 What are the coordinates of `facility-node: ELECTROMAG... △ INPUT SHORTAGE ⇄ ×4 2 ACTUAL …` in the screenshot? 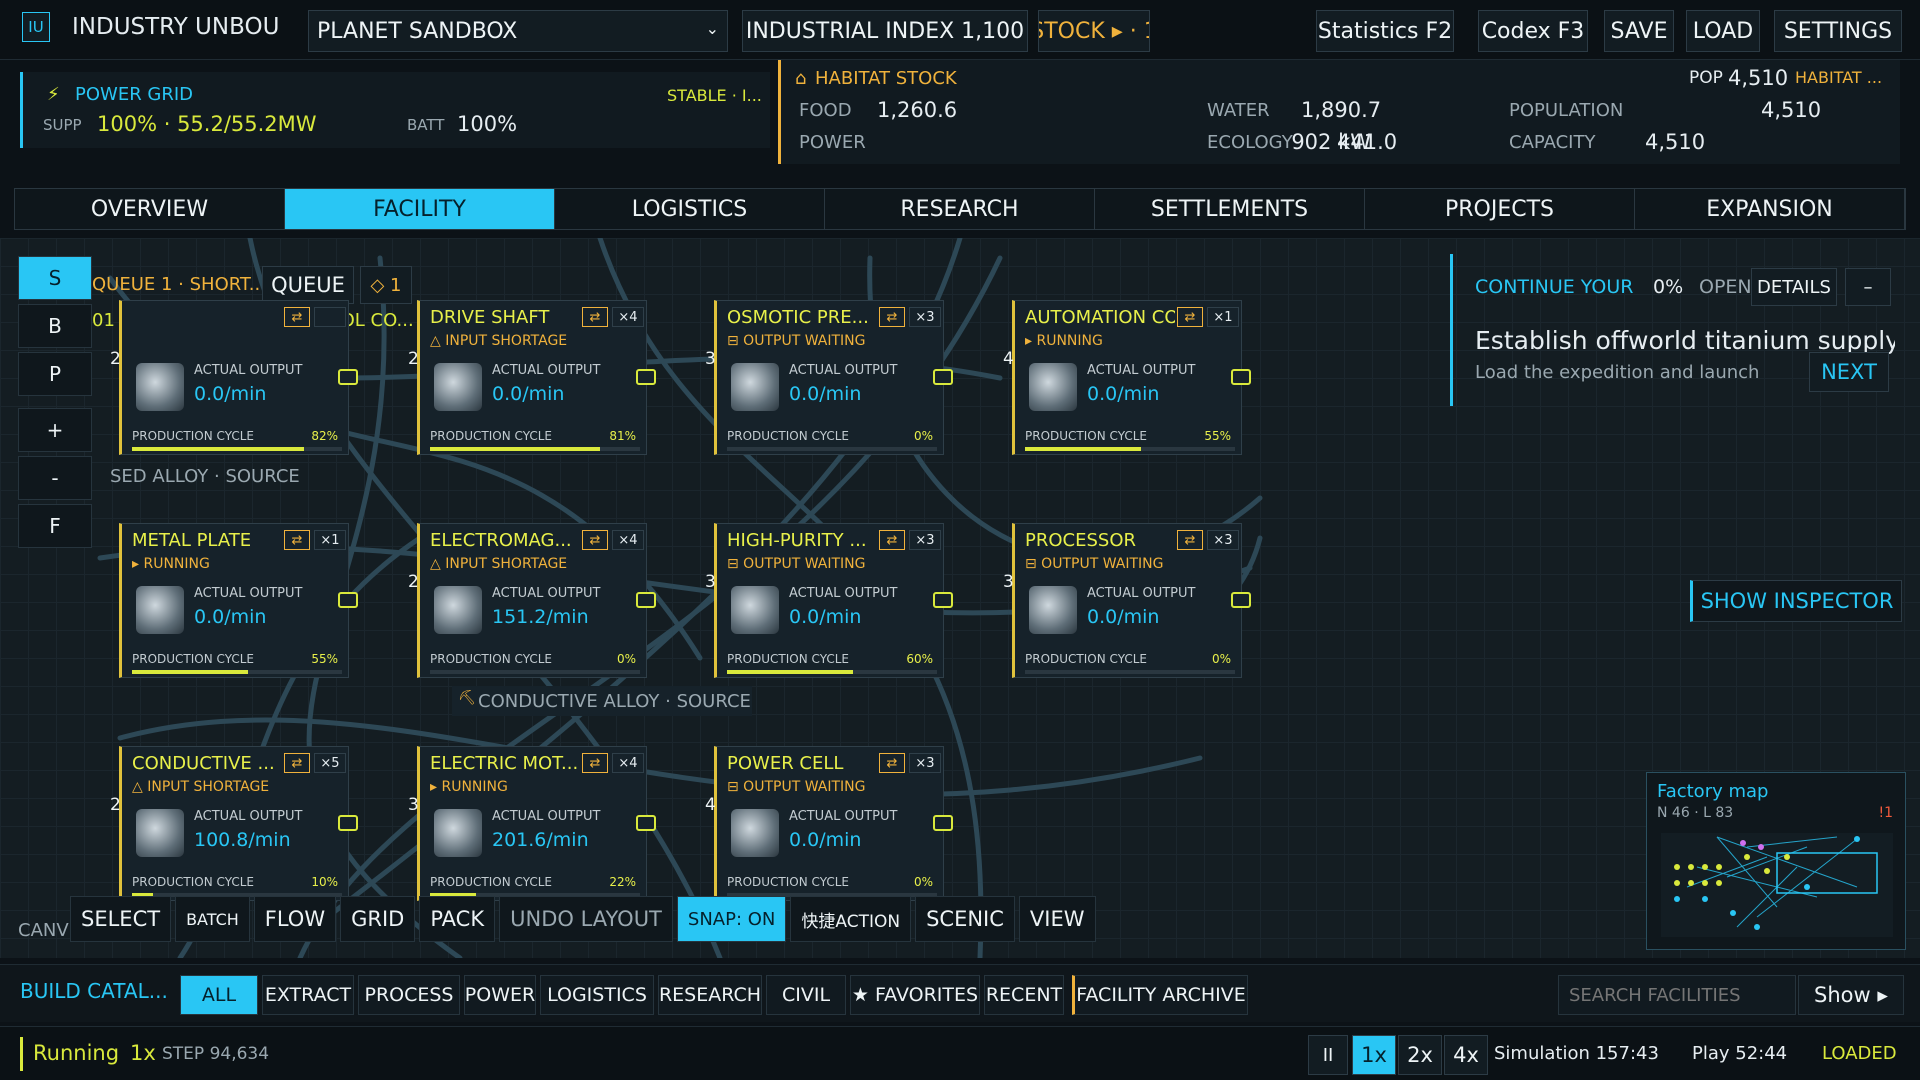 It's located at (532, 600).